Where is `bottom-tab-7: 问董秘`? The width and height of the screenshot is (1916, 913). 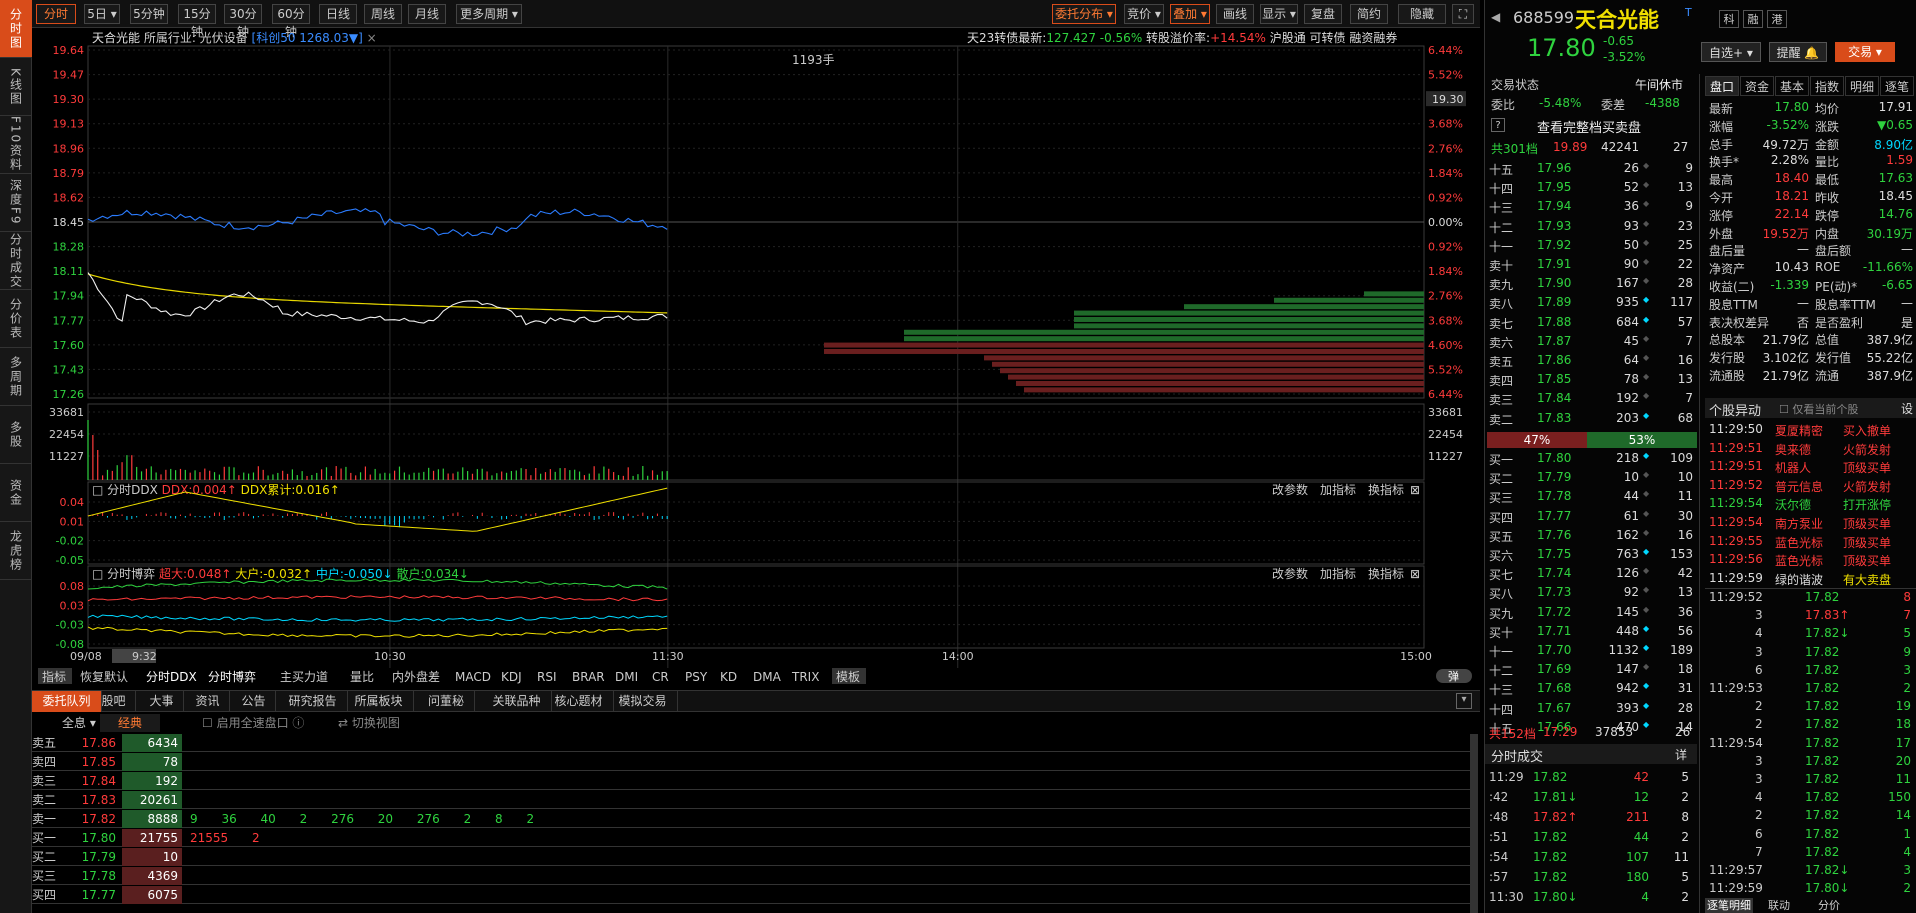
bottom-tab-7: 问董秘 is located at coordinates (446, 701).